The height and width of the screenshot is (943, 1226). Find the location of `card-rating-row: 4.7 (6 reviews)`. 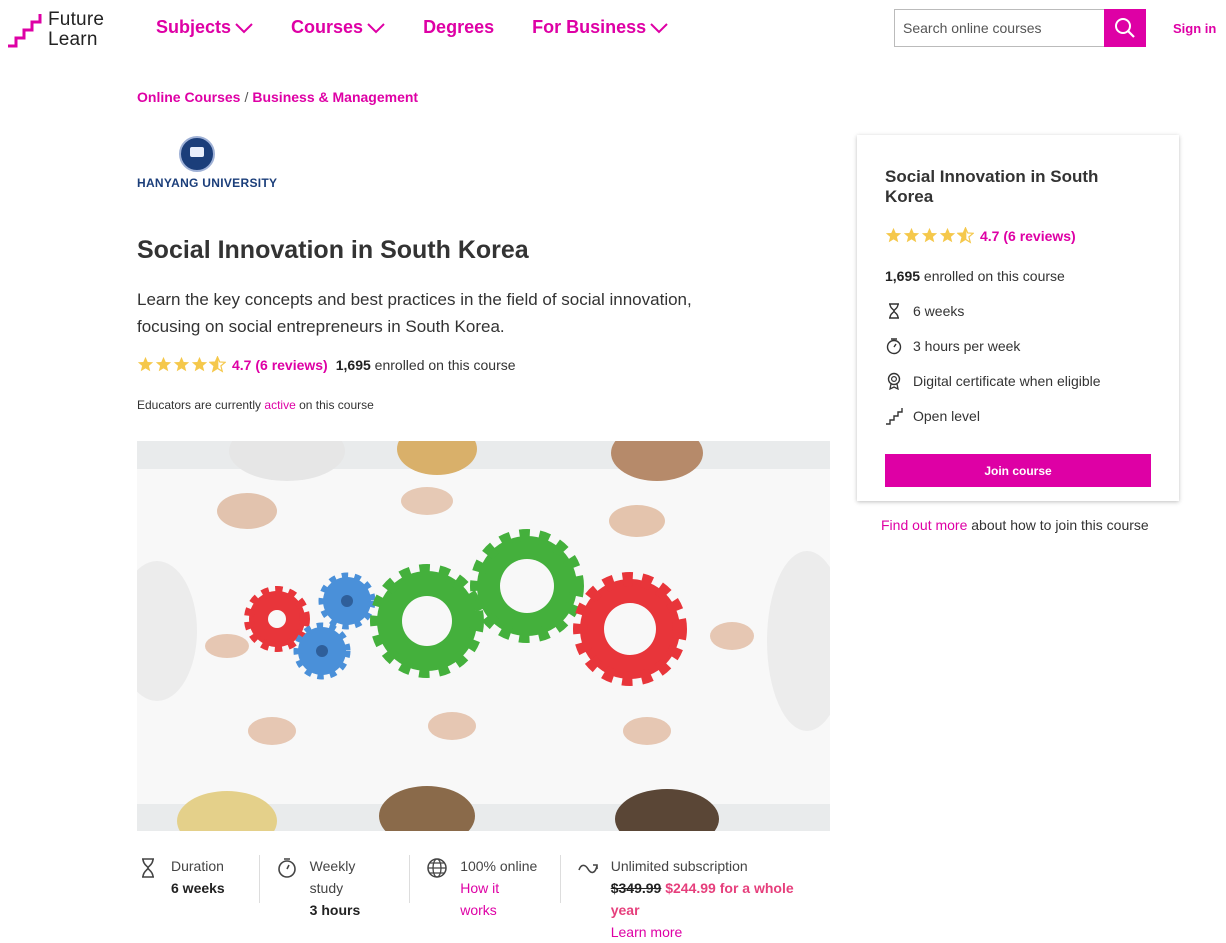

card-rating-row: 4.7 (6 reviews) is located at coordinates (1018, 235).